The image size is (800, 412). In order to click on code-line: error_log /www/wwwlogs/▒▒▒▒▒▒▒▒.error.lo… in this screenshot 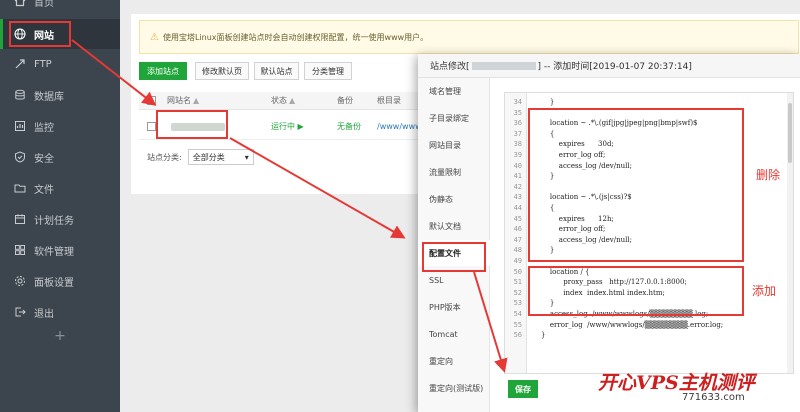, I will do `click(632, 324)`.